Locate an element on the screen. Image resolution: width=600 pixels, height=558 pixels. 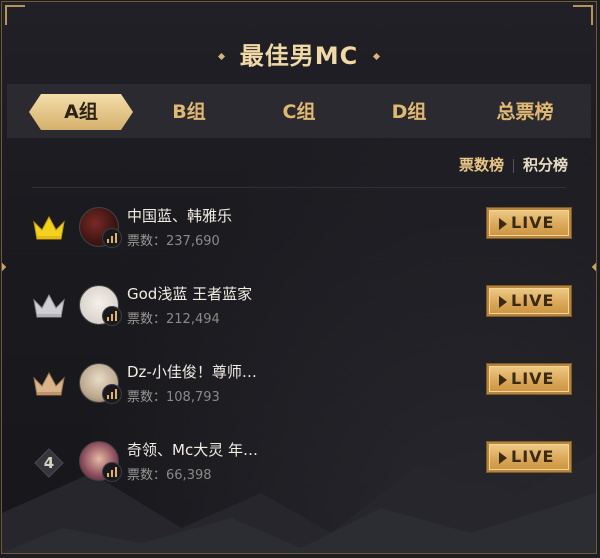
tab-total-ranking: 总票榜 is located at coordinates (525, 112).